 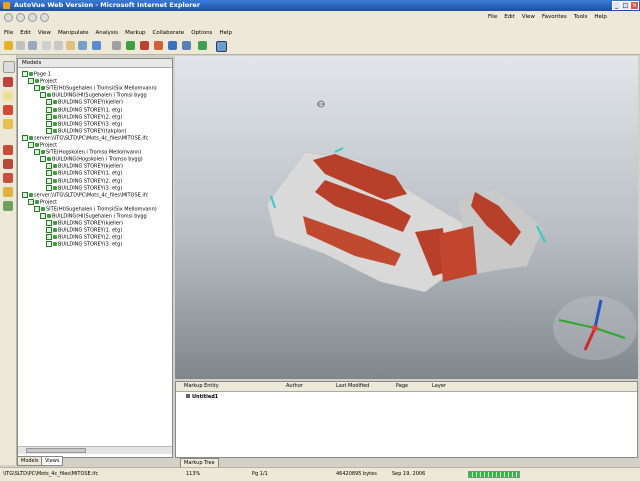 I want to click on forward-icon, so click(x=20, y=17).